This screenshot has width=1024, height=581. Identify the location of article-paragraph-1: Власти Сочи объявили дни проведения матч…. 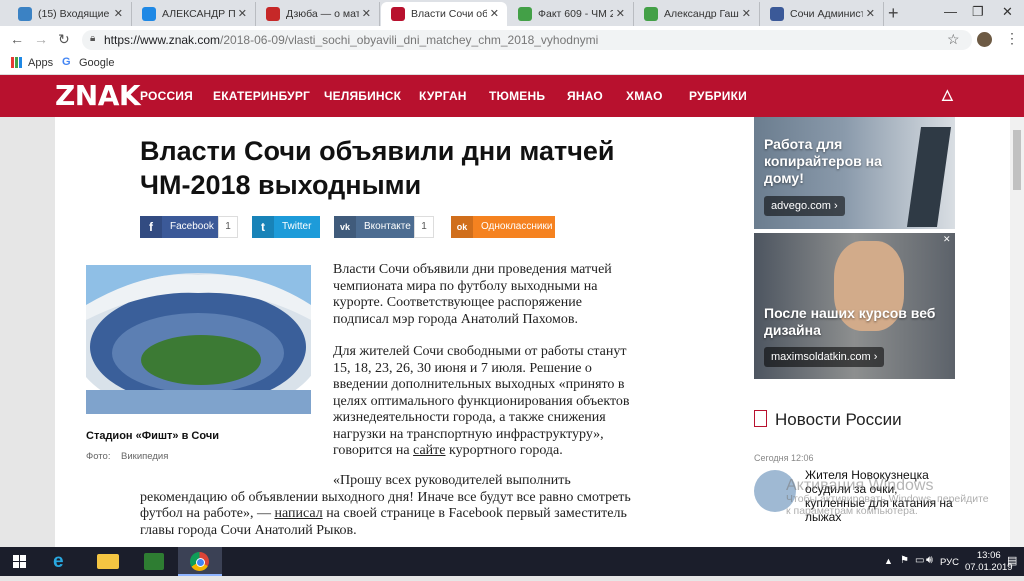
(472, 294).